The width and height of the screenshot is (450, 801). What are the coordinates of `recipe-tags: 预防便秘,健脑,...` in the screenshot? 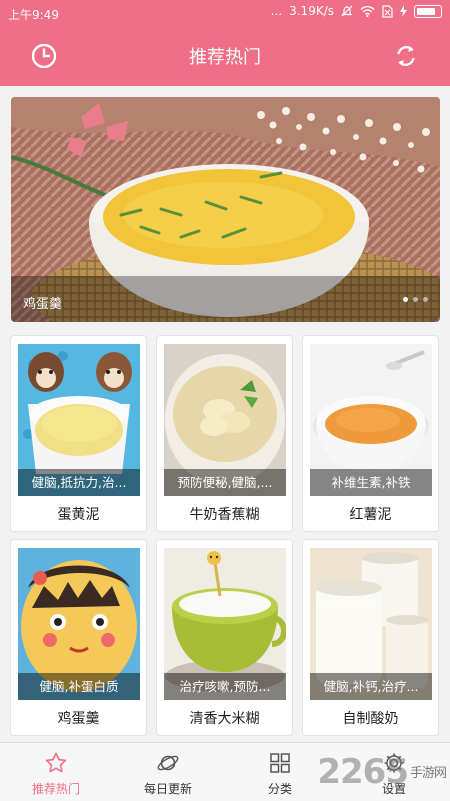 It's located at (225, 482).